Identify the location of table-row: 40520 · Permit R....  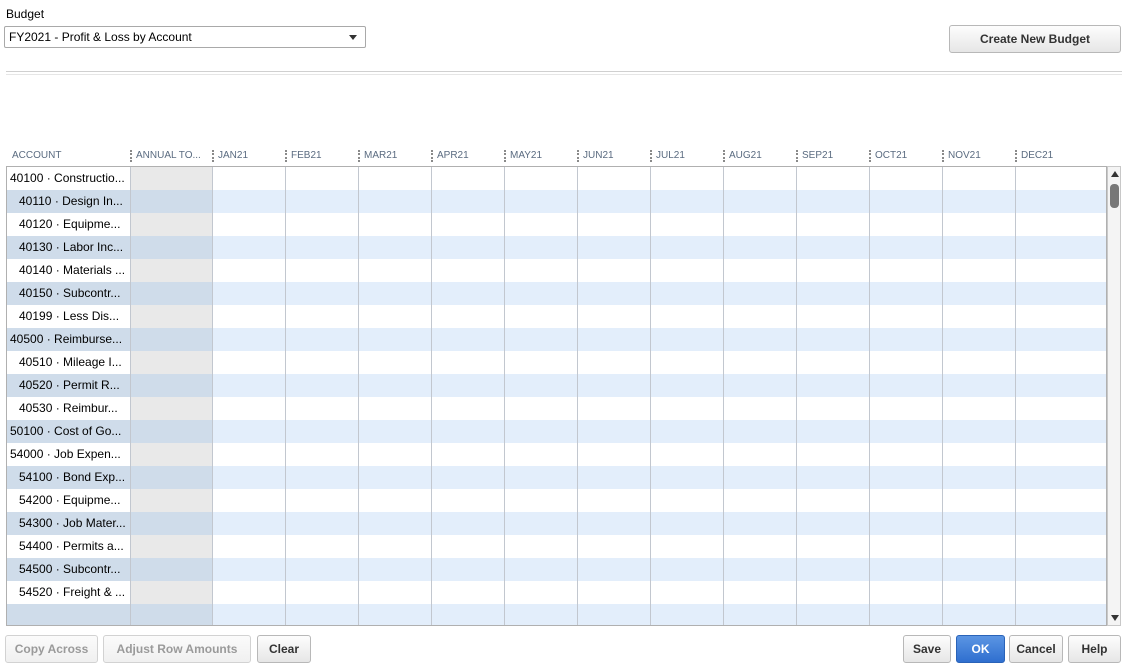
(557, 385).